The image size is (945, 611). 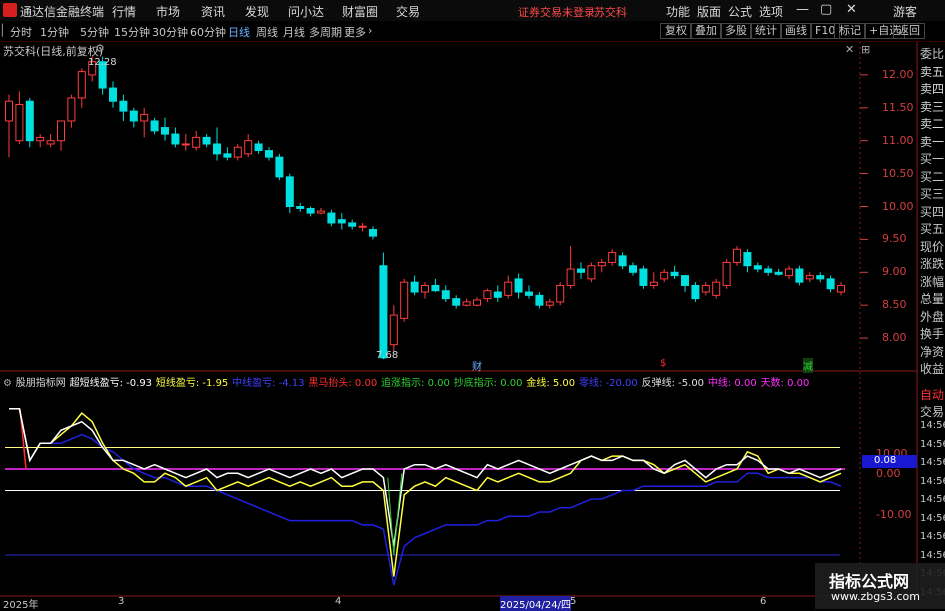 What do you see at coordinates (360, 11) in the screenshot?
I see `menu-wealth: 财富圈` at bounding box center [360, 11].